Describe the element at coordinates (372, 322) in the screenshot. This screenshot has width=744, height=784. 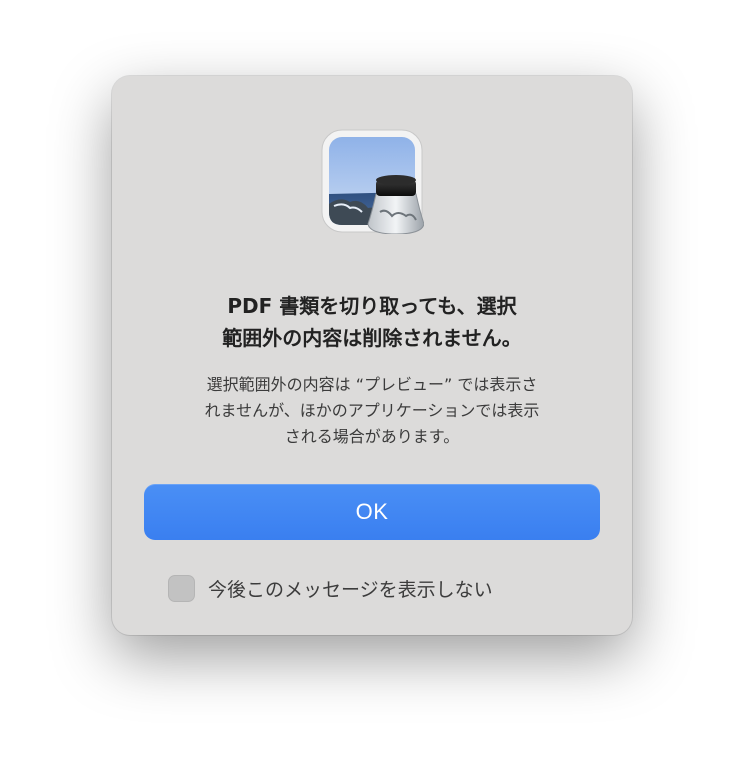
I see `alert-title: PDF 書類を切り取っても、選択 範囲外の内容は削除されません。` at that location.